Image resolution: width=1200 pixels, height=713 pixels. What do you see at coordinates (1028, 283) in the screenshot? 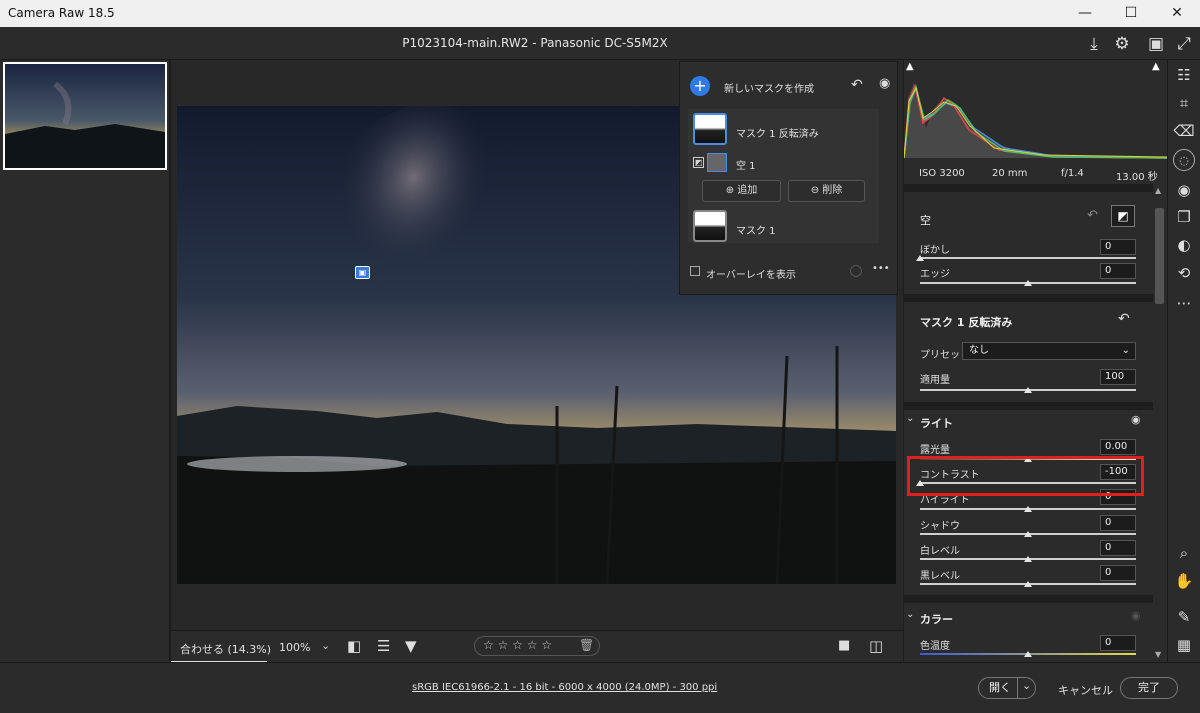
I see `edge-slider-handle` at bounding box center [1028, 283].